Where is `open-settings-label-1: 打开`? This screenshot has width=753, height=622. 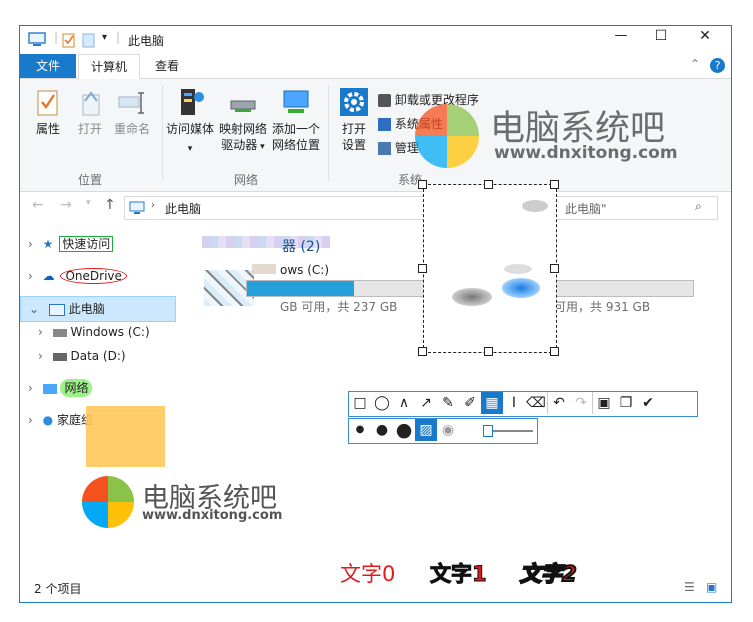
open-settings-label-1: 打开 is located at coordinates (353, 129).